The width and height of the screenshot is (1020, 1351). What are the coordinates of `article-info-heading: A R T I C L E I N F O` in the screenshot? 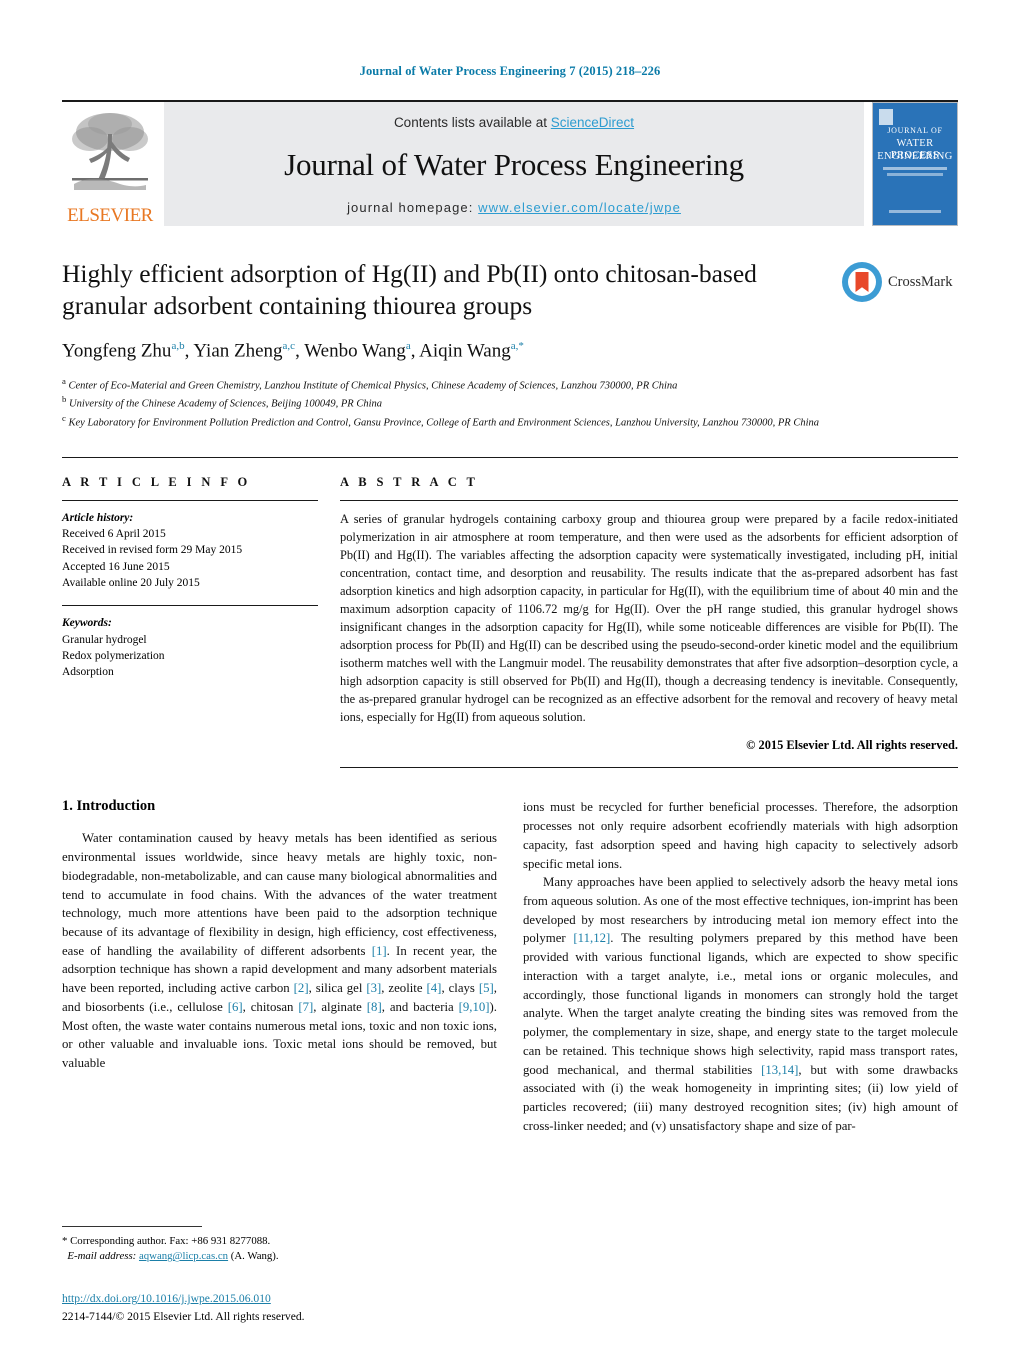 It's located at (156, 481).